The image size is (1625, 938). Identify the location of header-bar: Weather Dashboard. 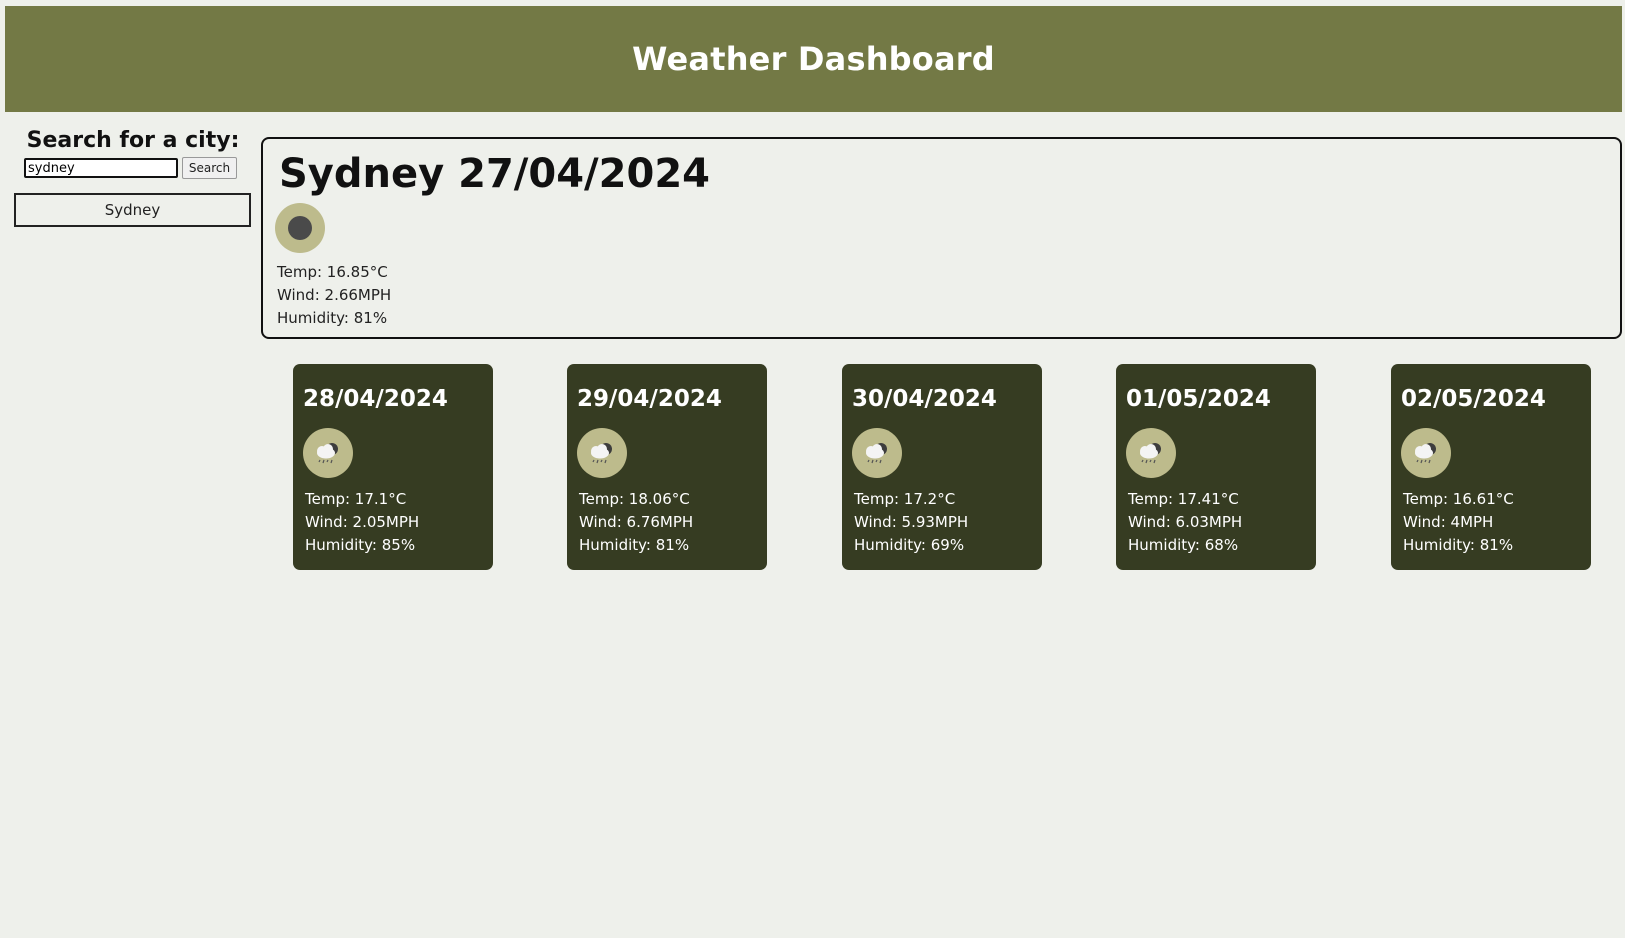
(813, 59).